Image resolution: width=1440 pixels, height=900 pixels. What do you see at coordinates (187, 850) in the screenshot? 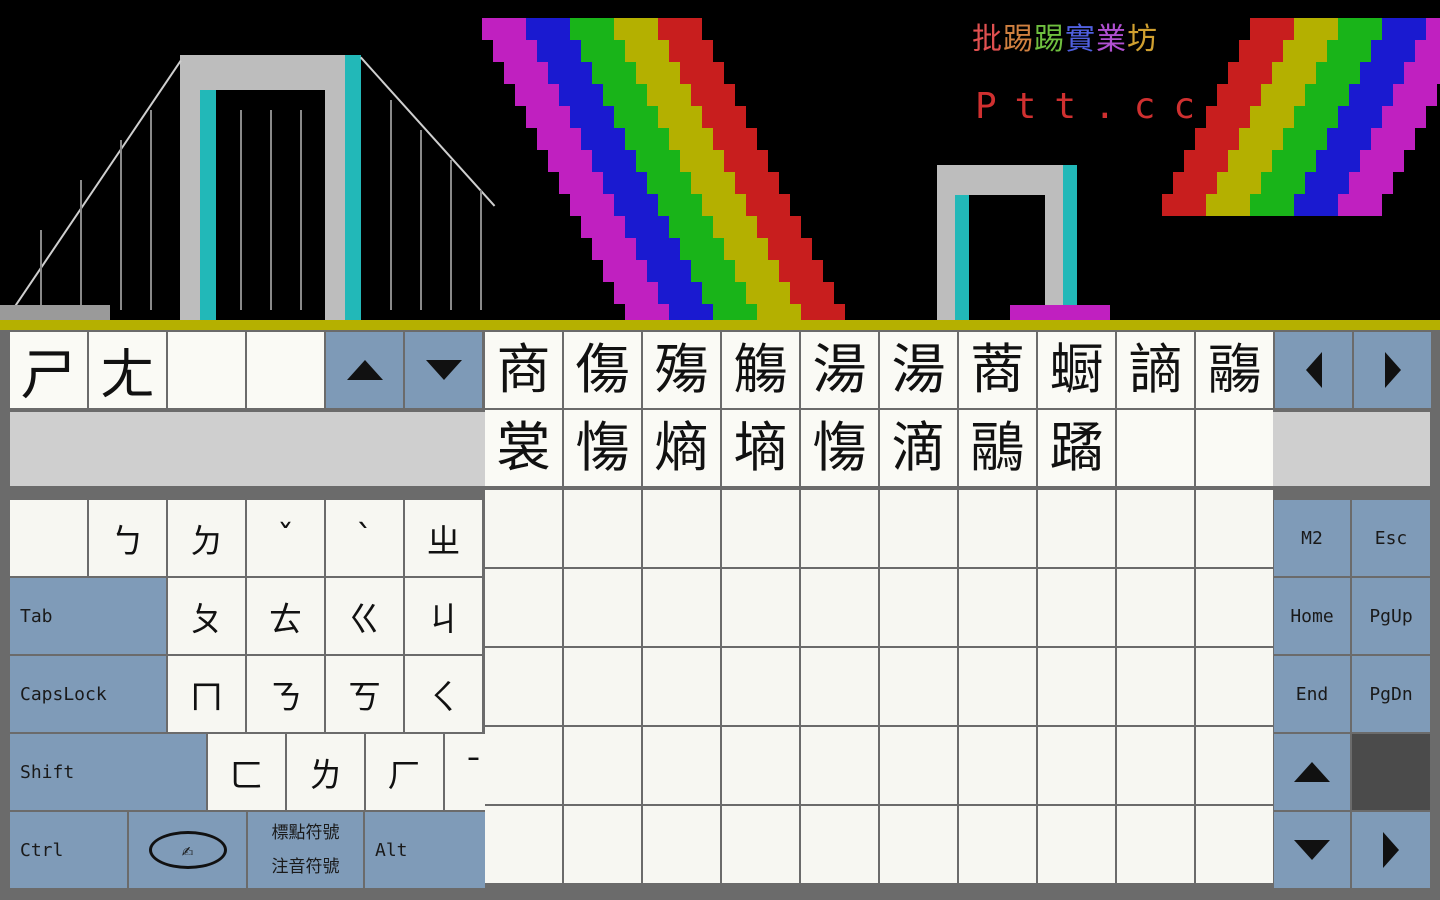
I see `ime-switch-key: ✍` at bounding box center [187, 850].